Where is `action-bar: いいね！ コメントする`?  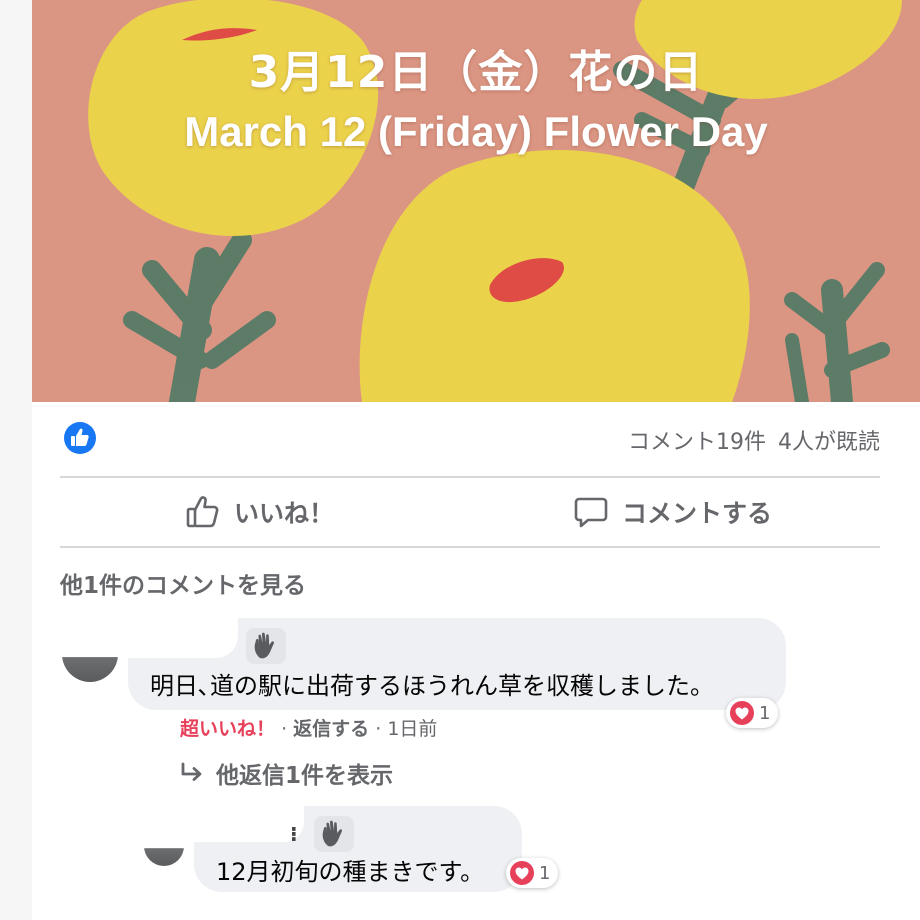 action-bar: いいね！ コメントする is located at coordinates (470, 512).